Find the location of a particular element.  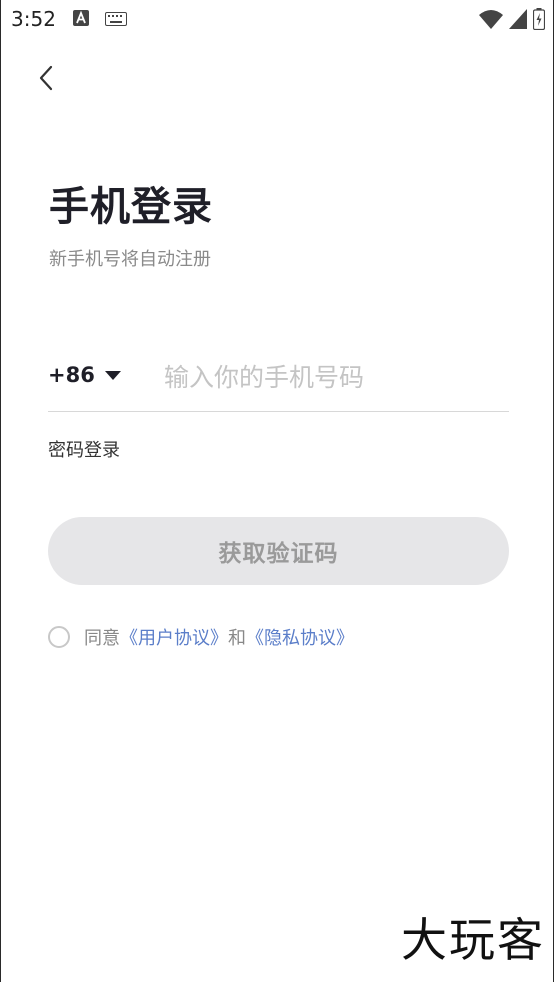

country-code-value: +86 is located at coordinates (71, 375).